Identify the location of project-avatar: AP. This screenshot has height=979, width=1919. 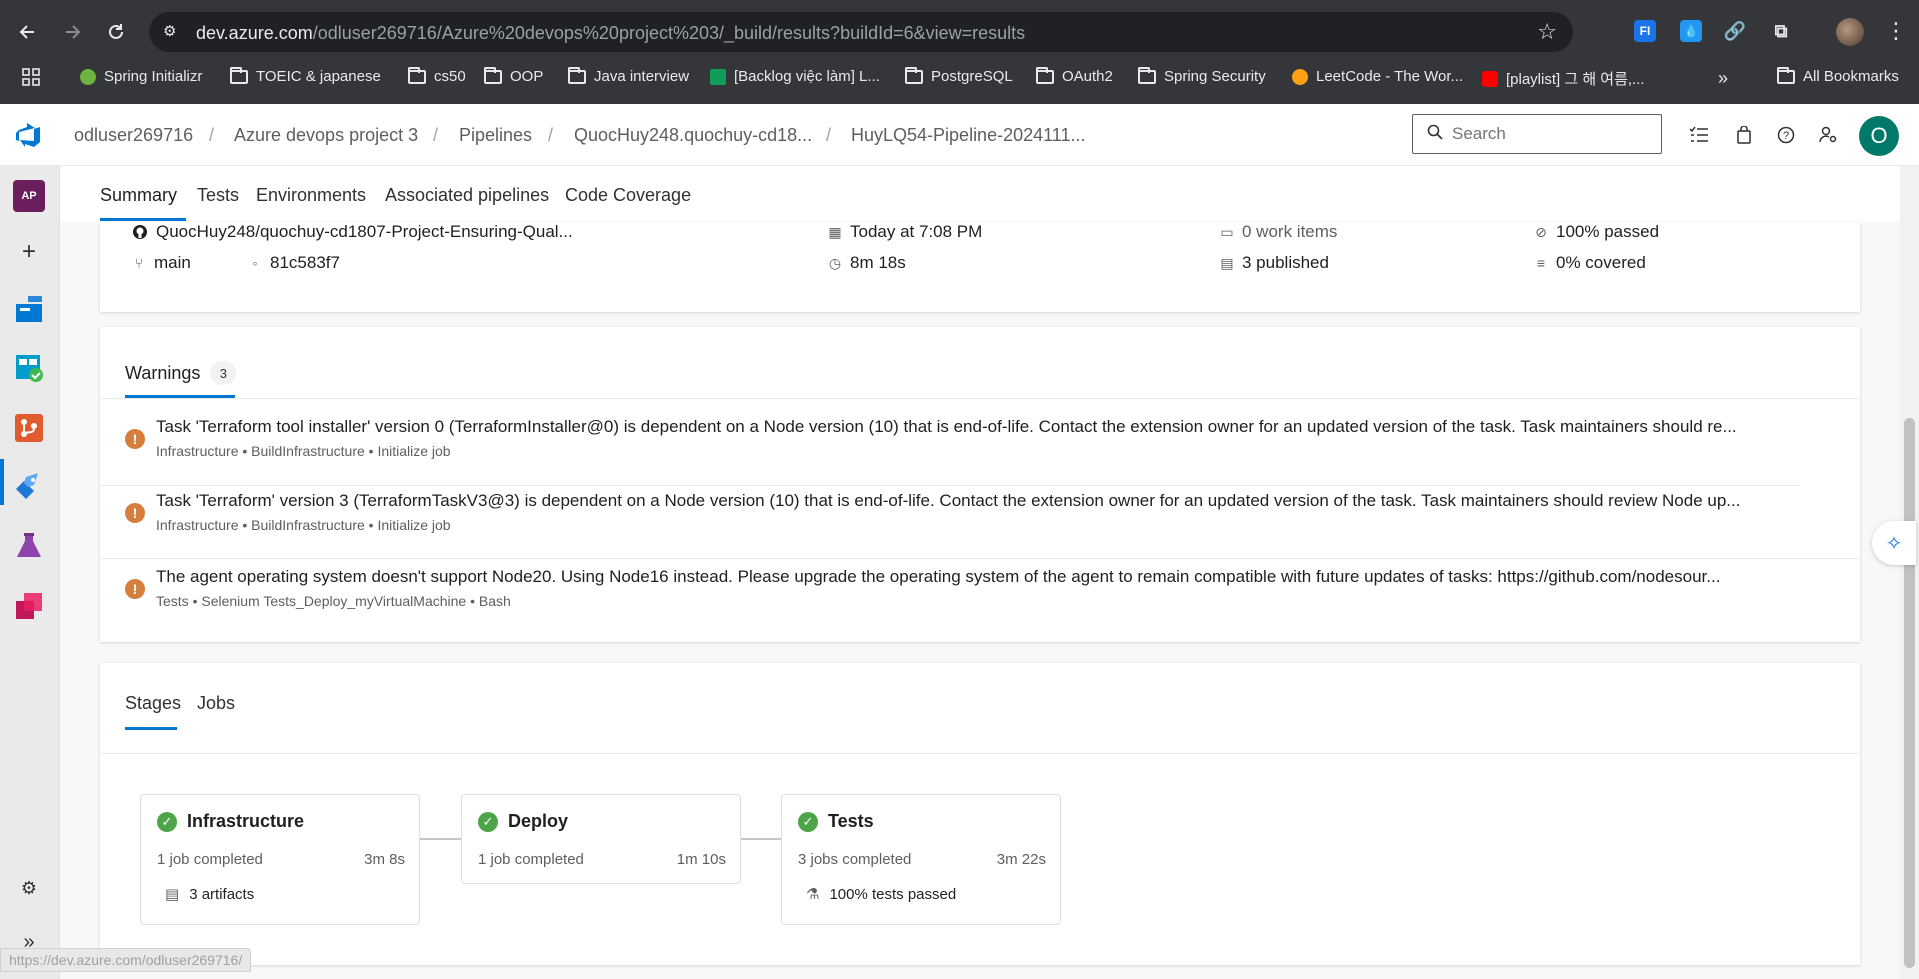
(29, 196).